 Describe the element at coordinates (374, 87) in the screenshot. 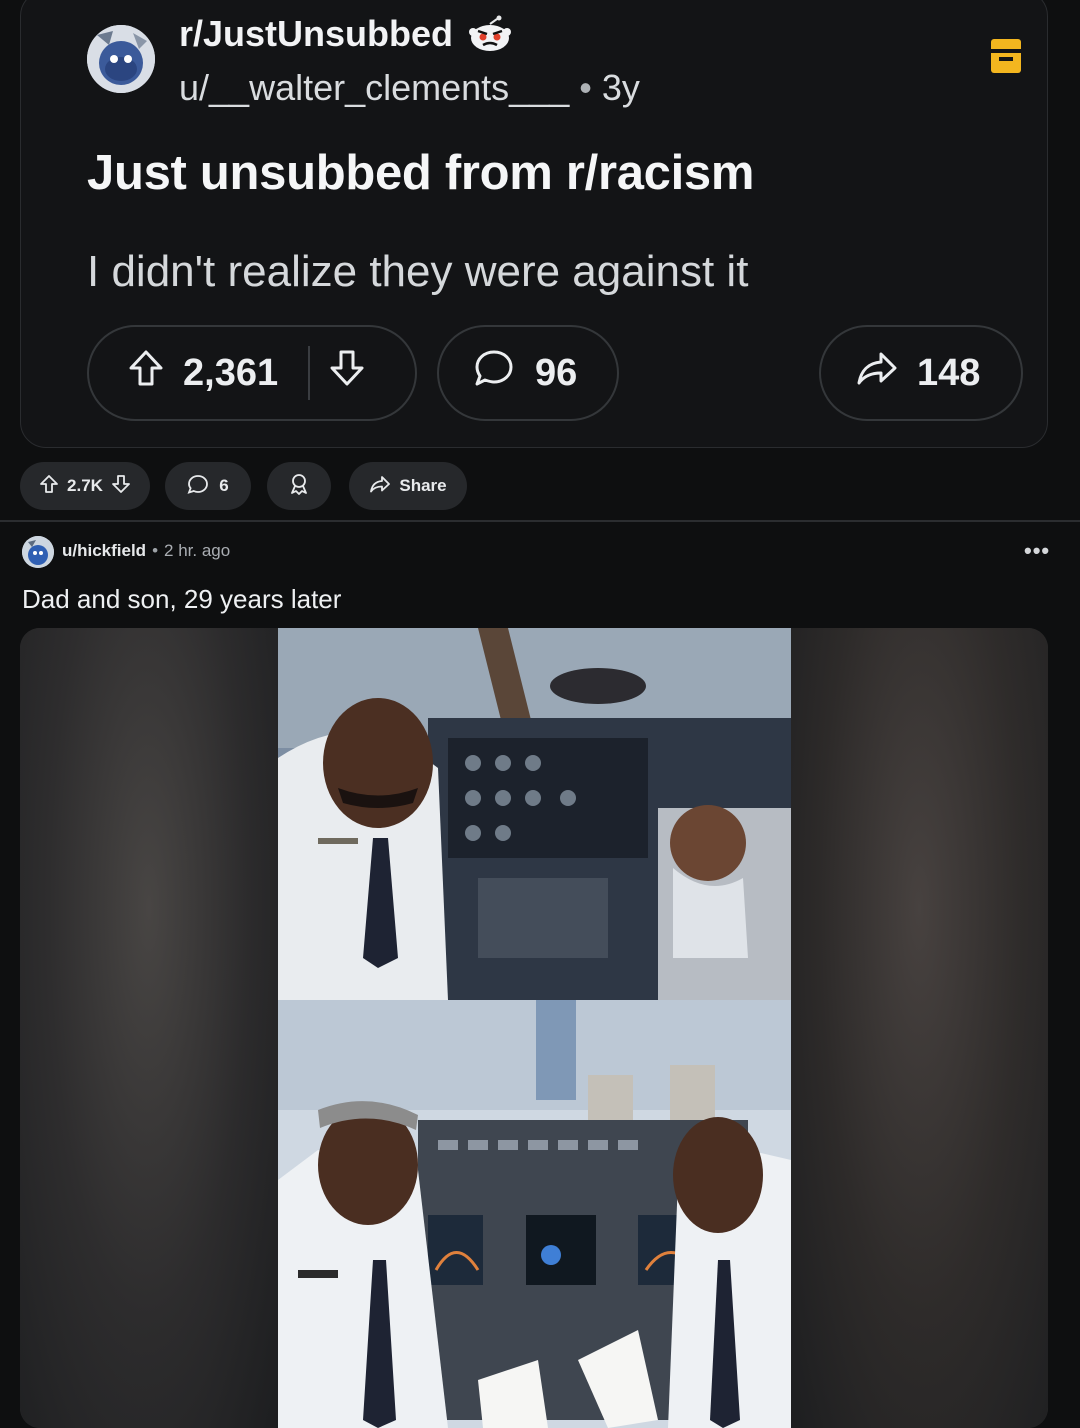

I see `author-username: u/__walter_clements___` at that location.